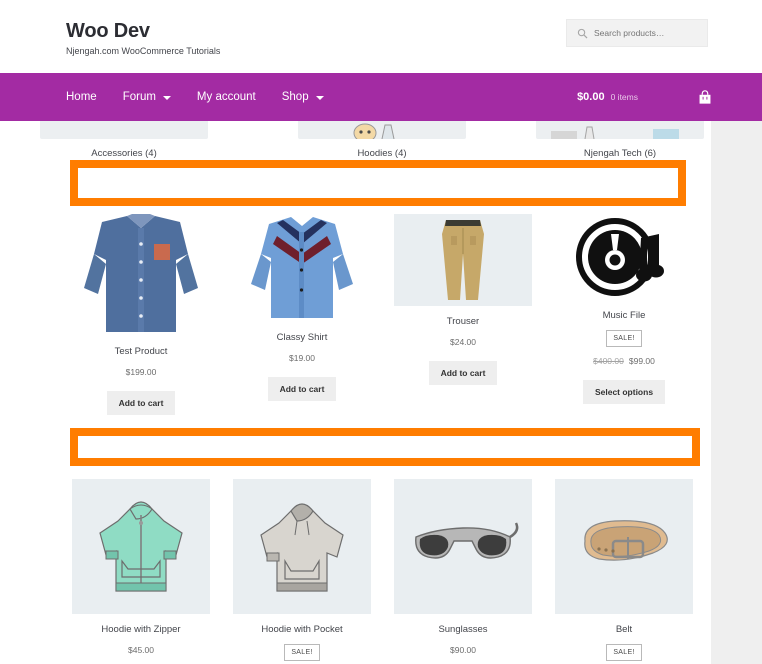 This screenshot has height=664, width=762. What do you see at coordinates (141, 351) in the screenshot?
I see `product-title: Test Product` at bounding box center [141, 351].